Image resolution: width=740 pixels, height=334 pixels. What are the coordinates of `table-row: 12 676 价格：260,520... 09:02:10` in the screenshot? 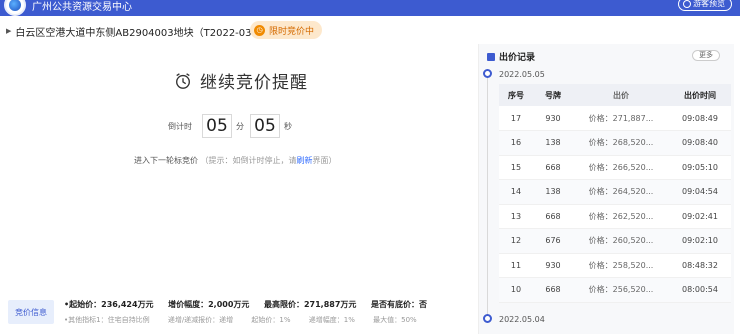 It's located at (615, 241).